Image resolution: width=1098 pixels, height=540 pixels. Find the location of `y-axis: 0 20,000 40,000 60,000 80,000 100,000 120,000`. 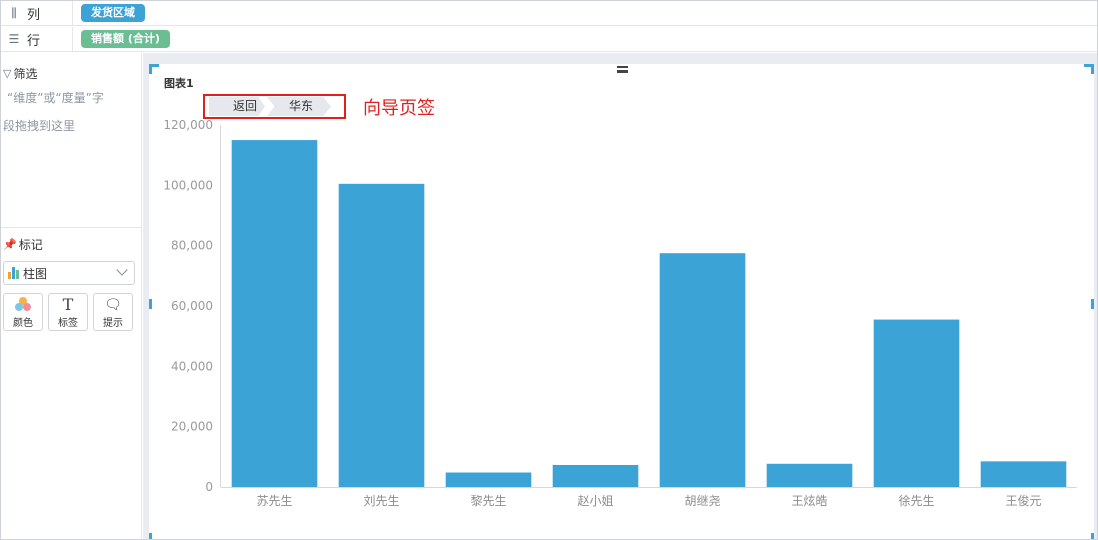

y-axis: 0 20,000 40,000 60,000 80,000 100,000 120,000 is located at coordinates (192, 306).